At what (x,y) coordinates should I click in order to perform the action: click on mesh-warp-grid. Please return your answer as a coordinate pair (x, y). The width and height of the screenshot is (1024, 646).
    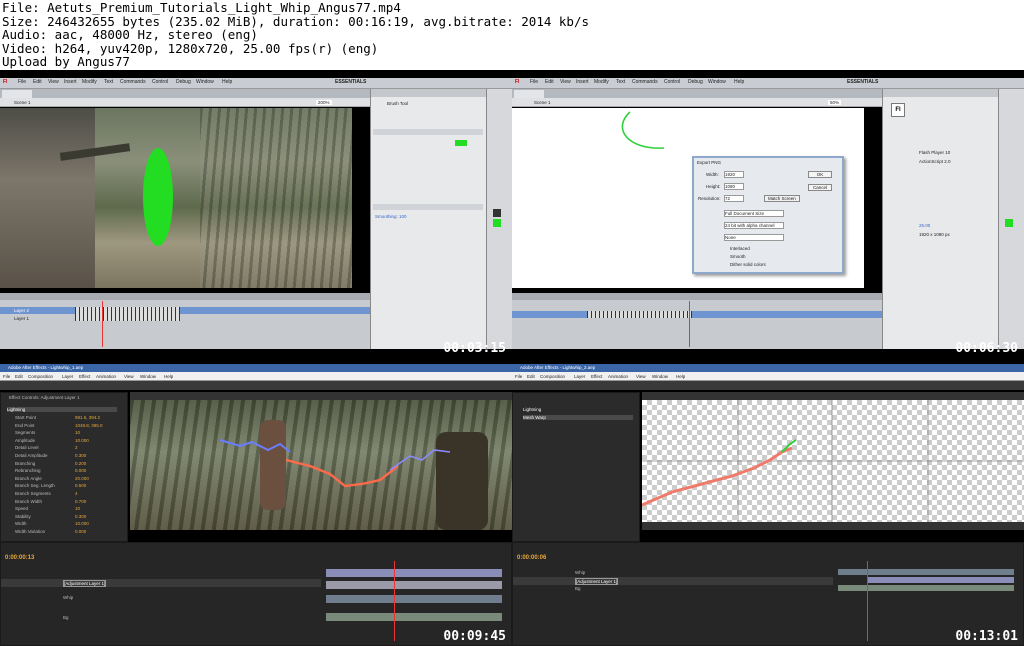
    Looking at the image, I should click on (833, 461).